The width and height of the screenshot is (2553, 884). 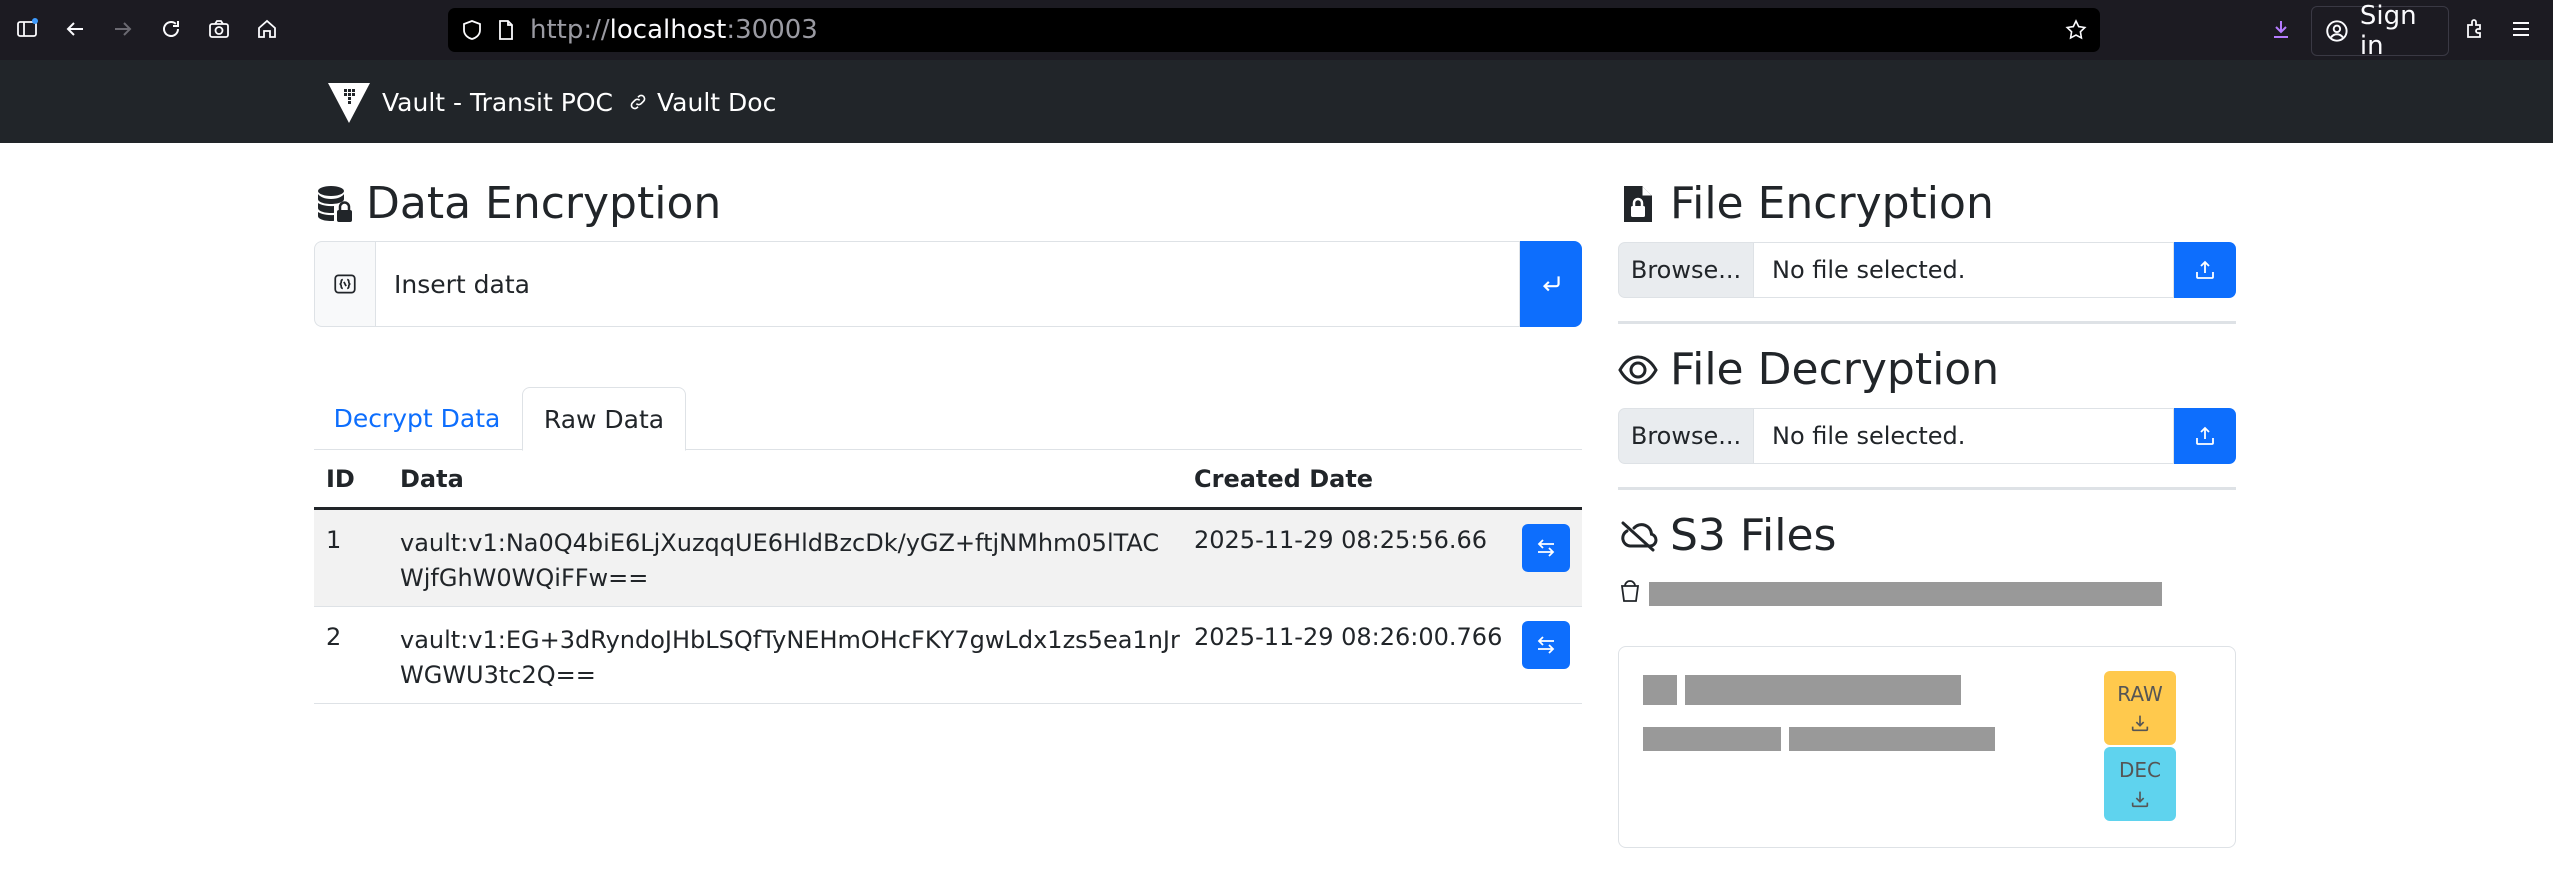 I want to click on bookmark-star-icon, so click(x=2076, y=30).